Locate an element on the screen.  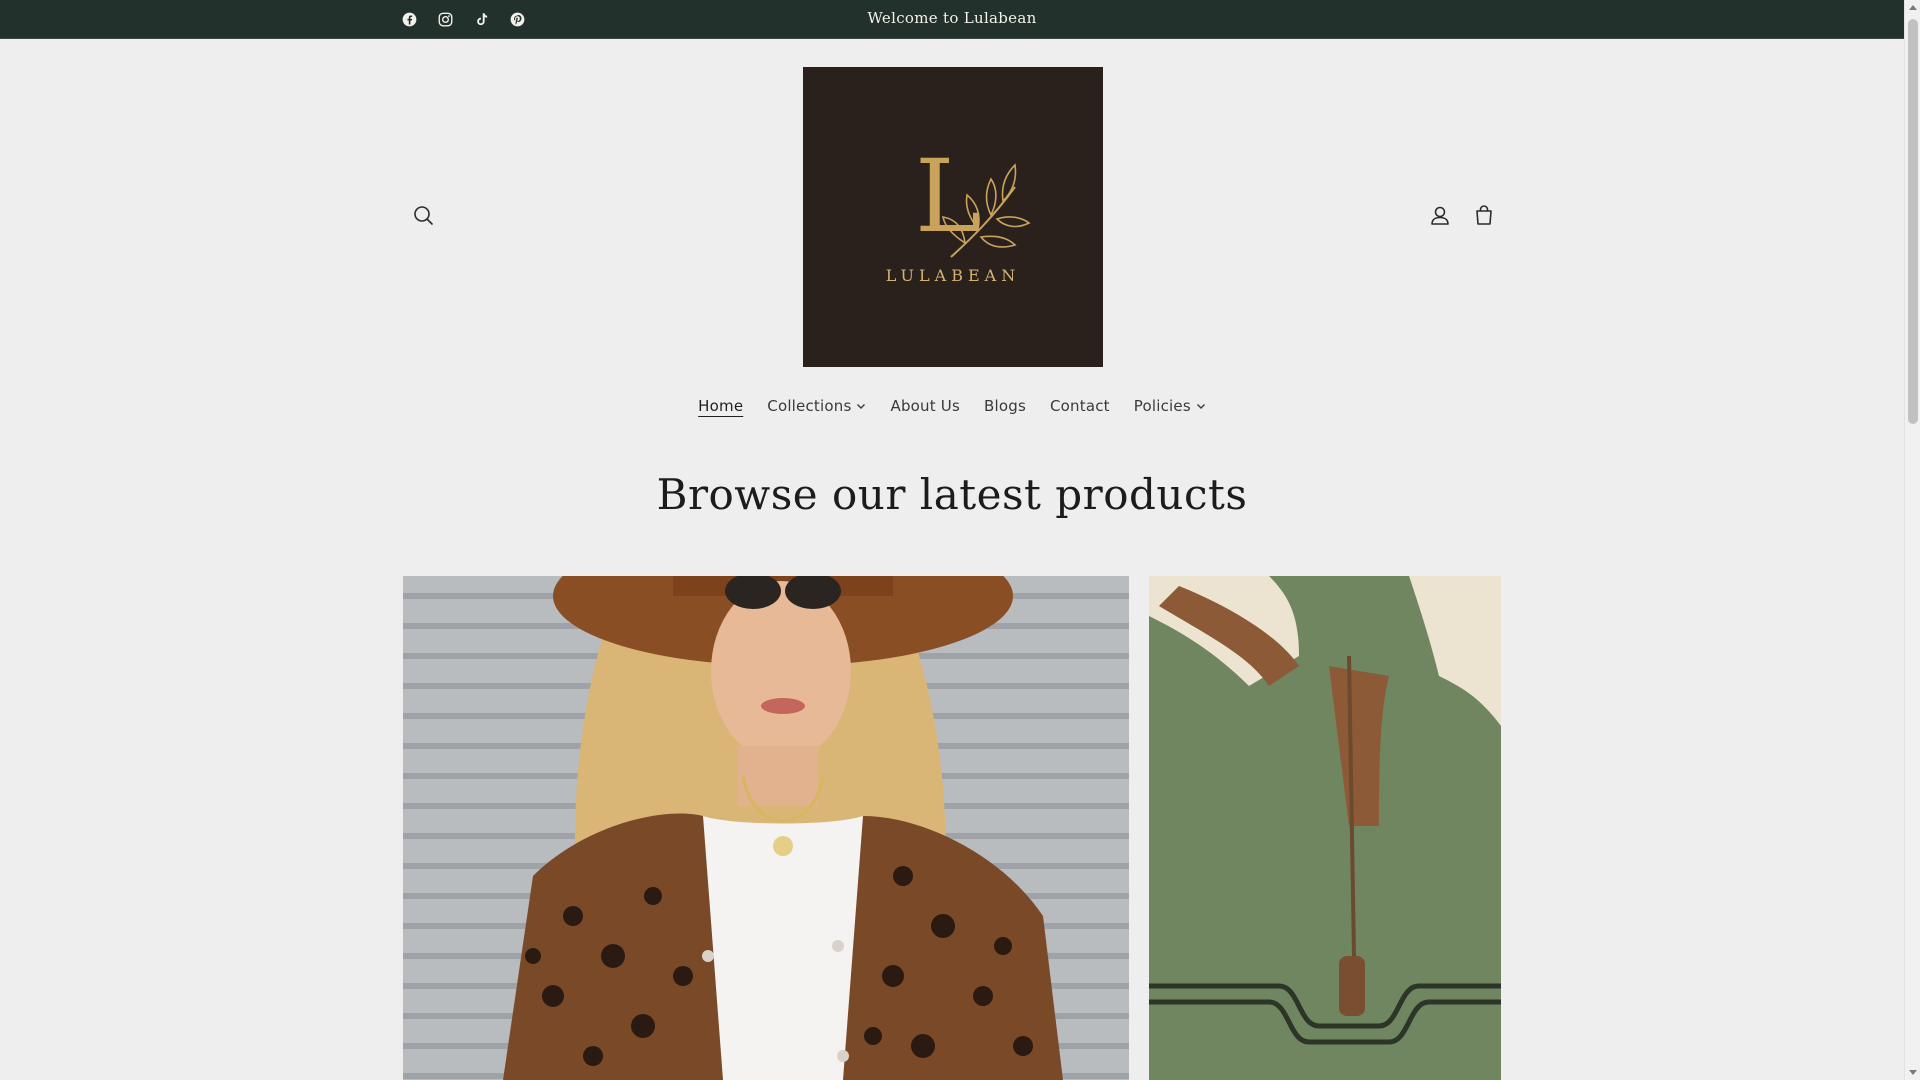
nav-item-label: Contact is located at coordinates (1079, 406).